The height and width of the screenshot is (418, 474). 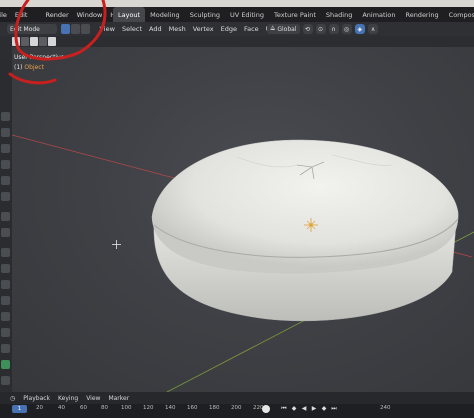 What do you see at coordinates (126, 408) in the screenshot?
I see `tick-label: 100` at bounding box center [126, 408].